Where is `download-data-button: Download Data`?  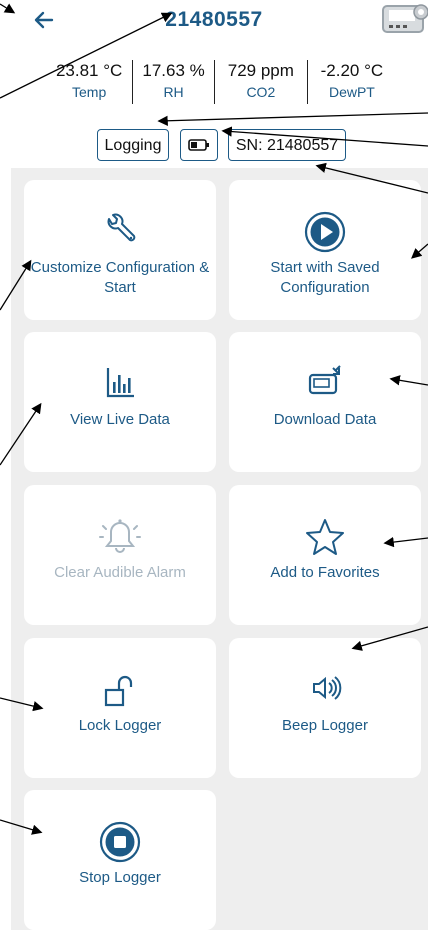
download-data-button: Download Data is located at coordinates (325, 402).